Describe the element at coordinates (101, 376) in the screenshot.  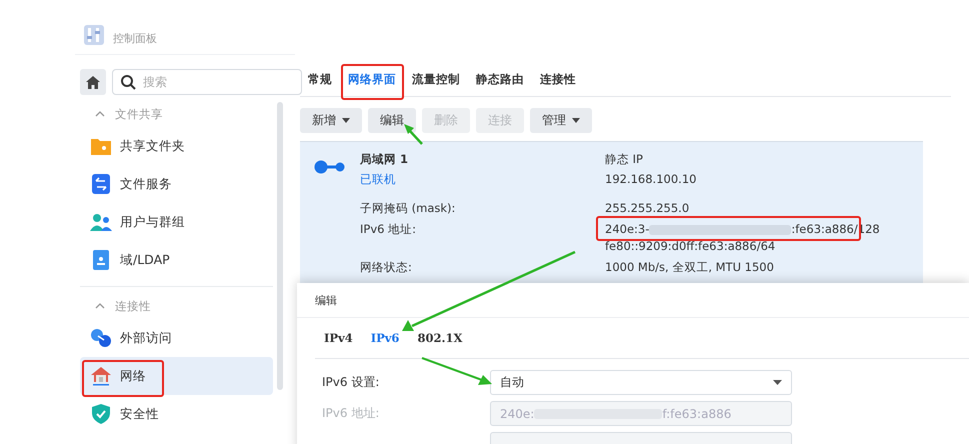
I see `house-icon` at that location.